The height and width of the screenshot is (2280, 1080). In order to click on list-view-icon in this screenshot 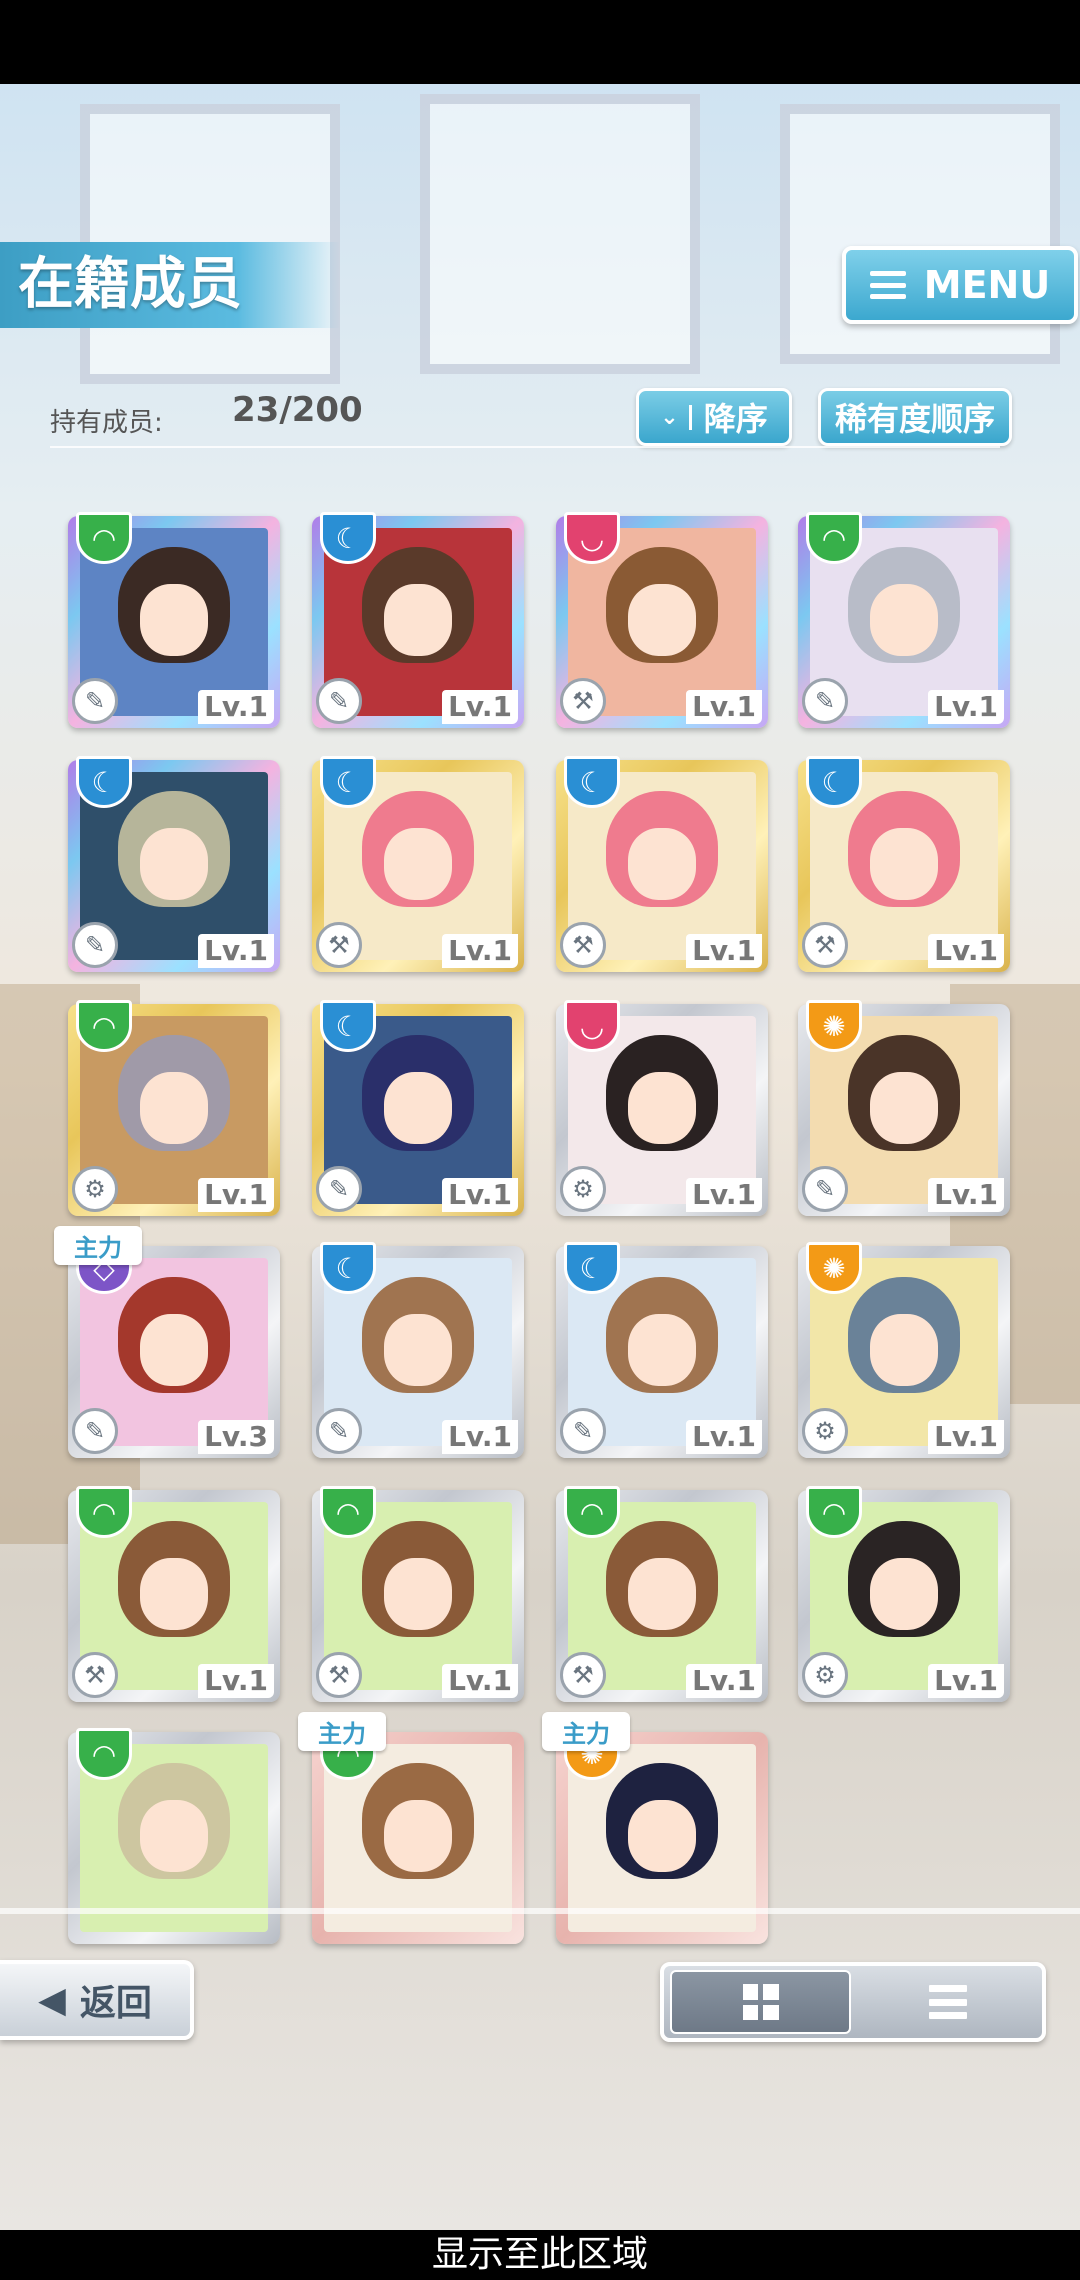, I will do `click(947, 2002)`.